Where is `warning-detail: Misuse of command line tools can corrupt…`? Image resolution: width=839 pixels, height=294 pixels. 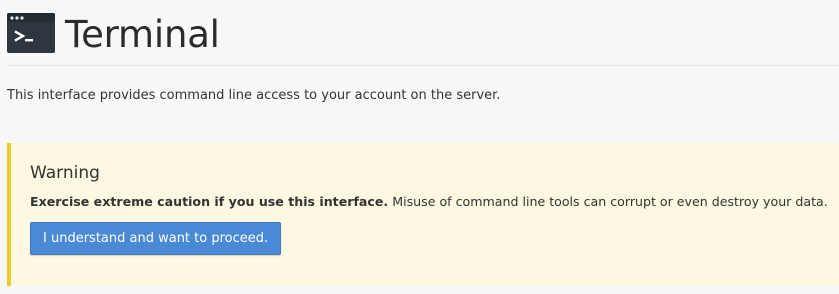 warning-detail: Misuse of command line tools can corrupt… is located at coordinates (608, 201).